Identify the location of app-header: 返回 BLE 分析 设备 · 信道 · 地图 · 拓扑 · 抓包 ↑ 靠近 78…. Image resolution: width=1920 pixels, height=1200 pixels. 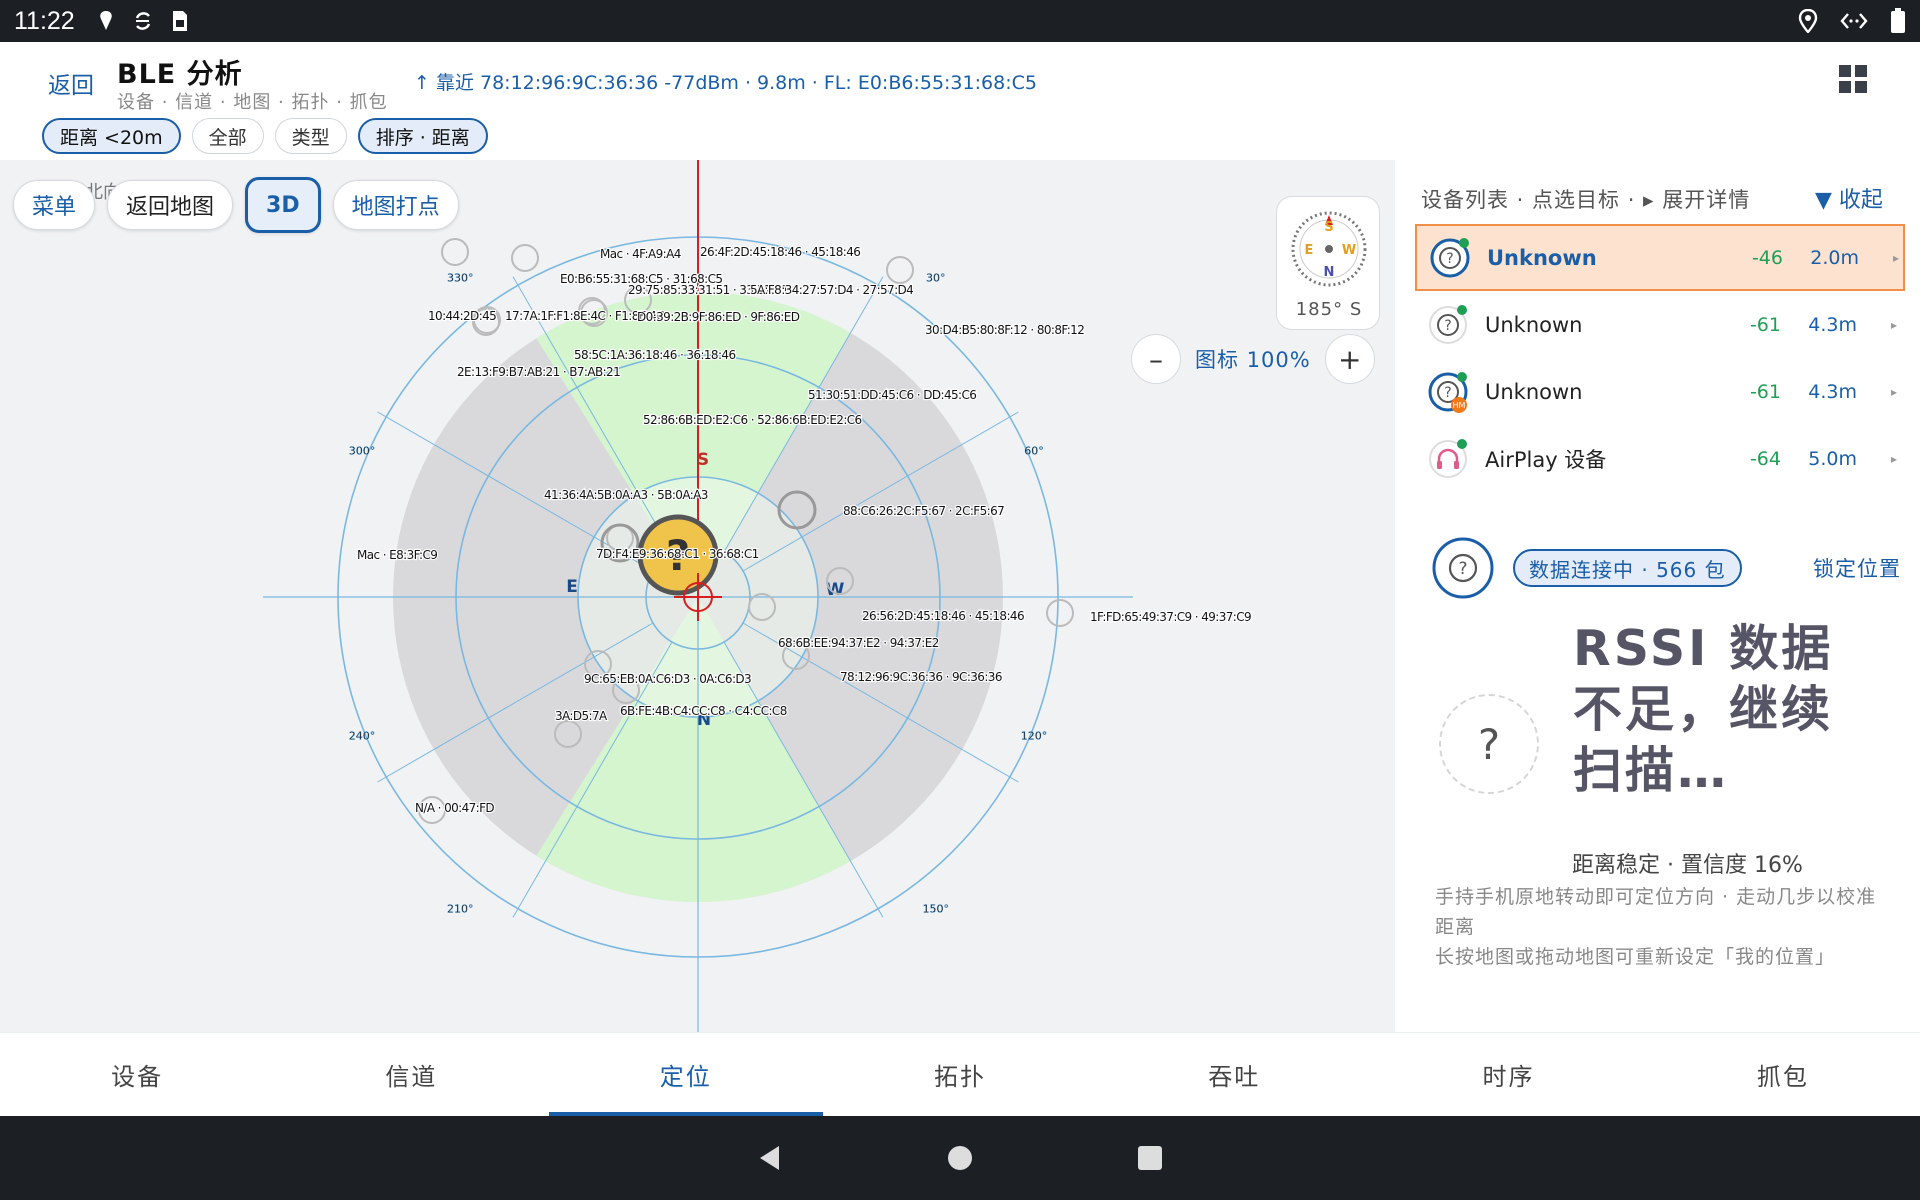
(960, 101).